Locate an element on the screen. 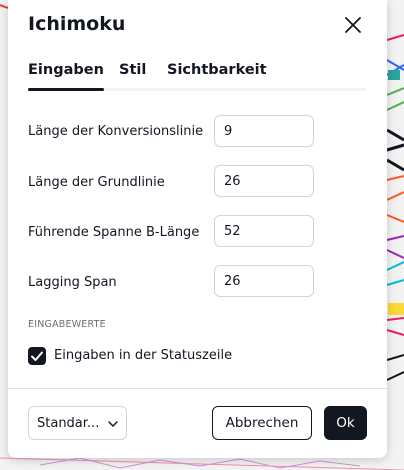 Image resolution: width=404 pixels, height=470 pixels. footer-divider is located at coordinates (197, 388).